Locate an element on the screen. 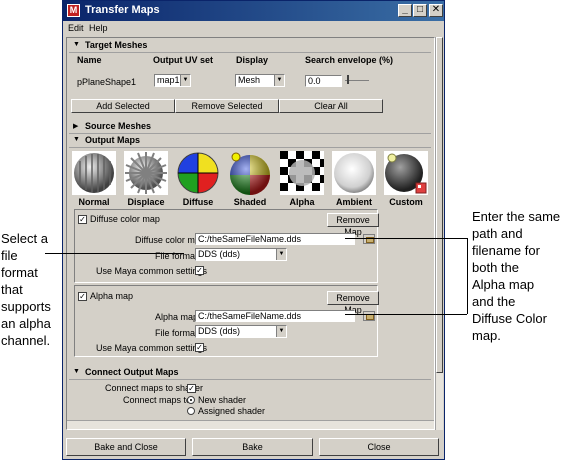  mesh-name: pPlaneShape1 is located at coordinates (107, 82).